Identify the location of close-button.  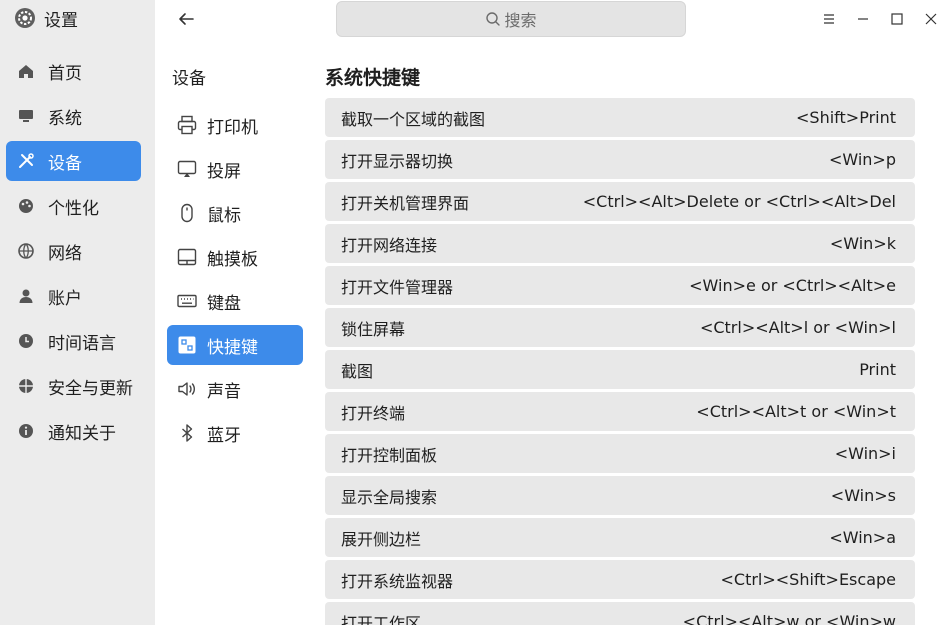
(931, 19).